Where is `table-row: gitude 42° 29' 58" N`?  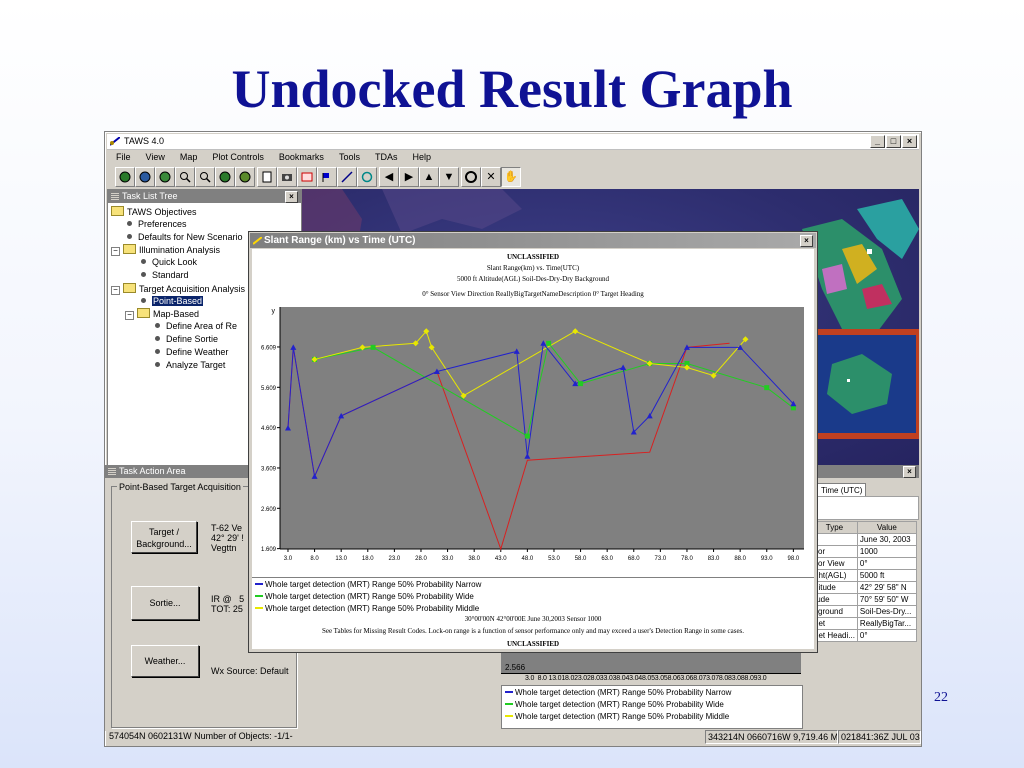
table-row: gitude 42° 29' 58" N is located at coordinates (864, 587).